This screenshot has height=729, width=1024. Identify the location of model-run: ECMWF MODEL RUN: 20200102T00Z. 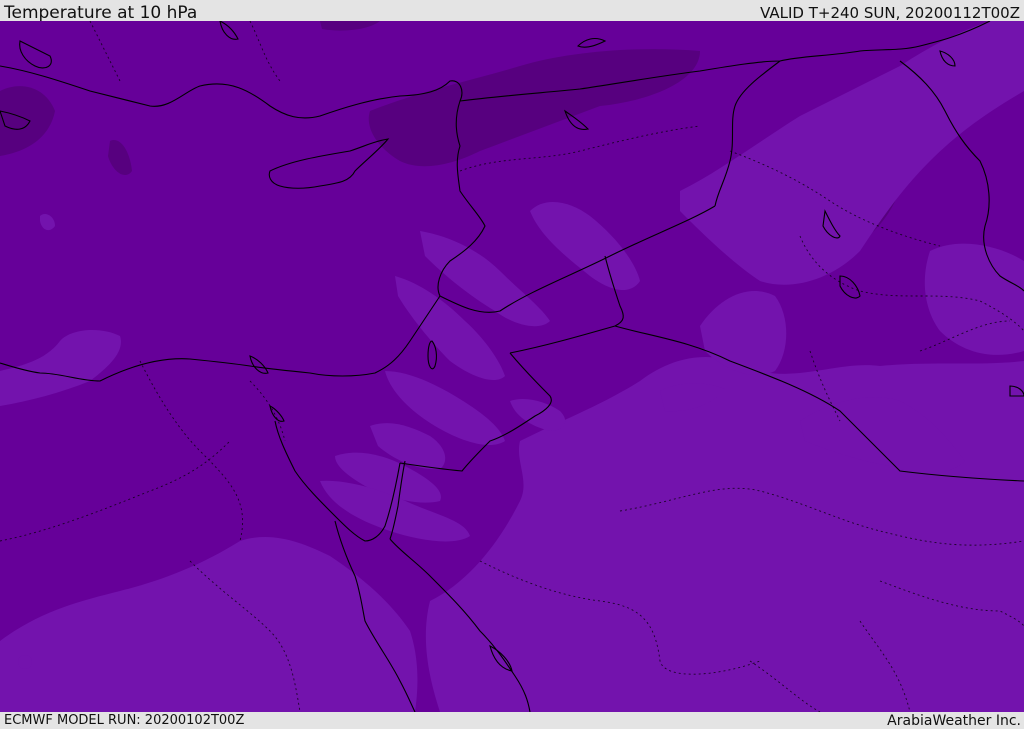
(124, 720).